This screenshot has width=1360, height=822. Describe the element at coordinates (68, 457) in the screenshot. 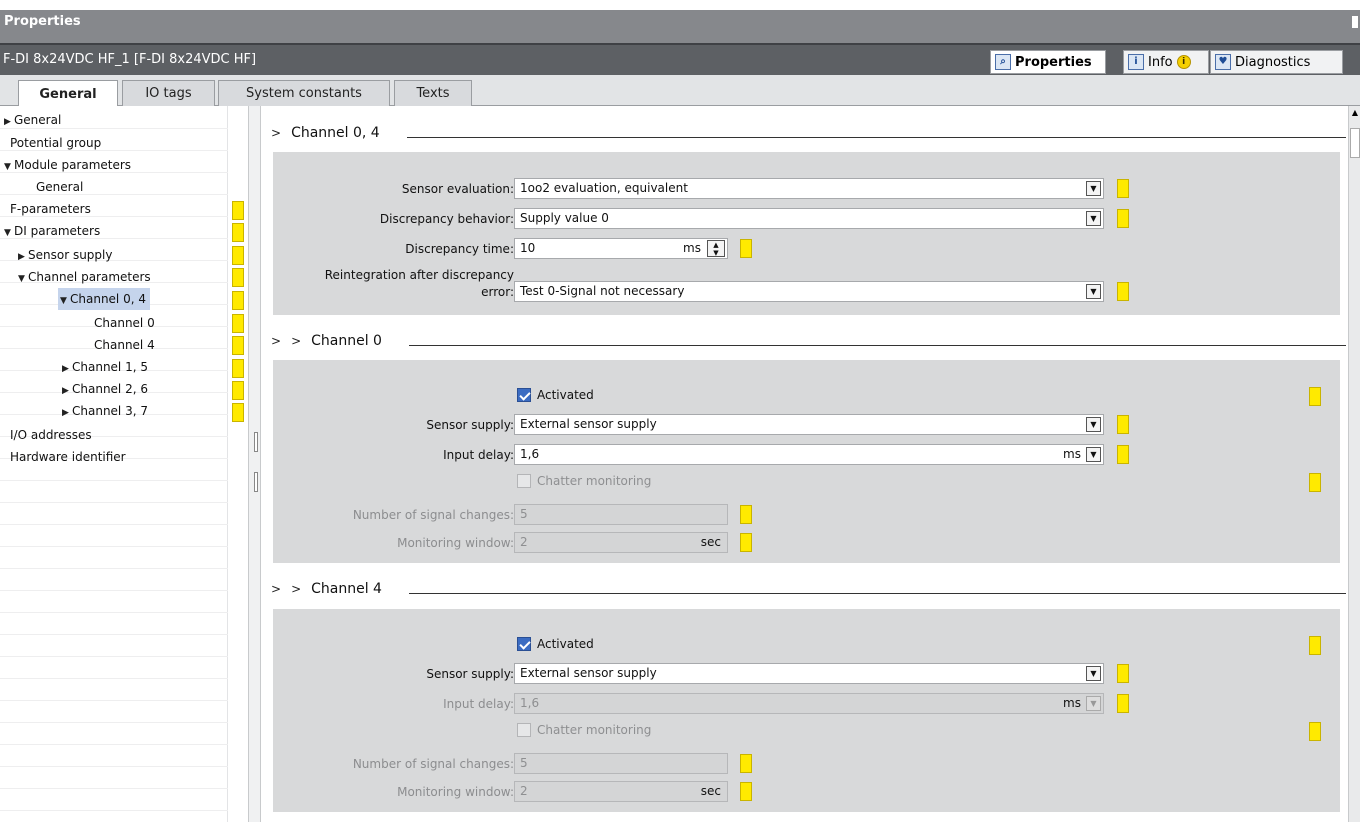

I see `tree-item-hardware-identifier: Hardware identifier` at that location.